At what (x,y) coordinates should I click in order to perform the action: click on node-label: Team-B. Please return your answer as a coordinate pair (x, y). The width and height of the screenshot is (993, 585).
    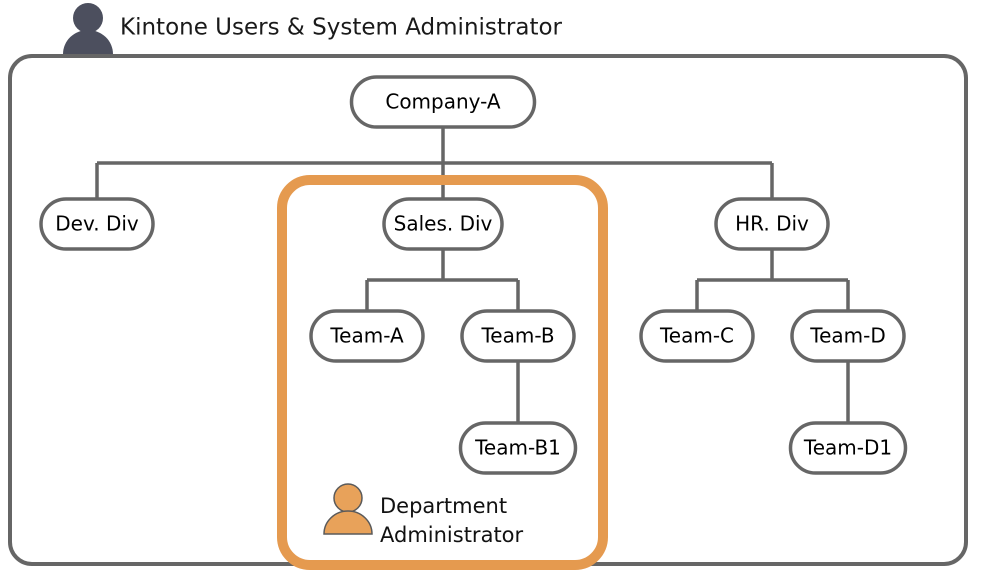
    Looking at the image, I should click on (517, 336).